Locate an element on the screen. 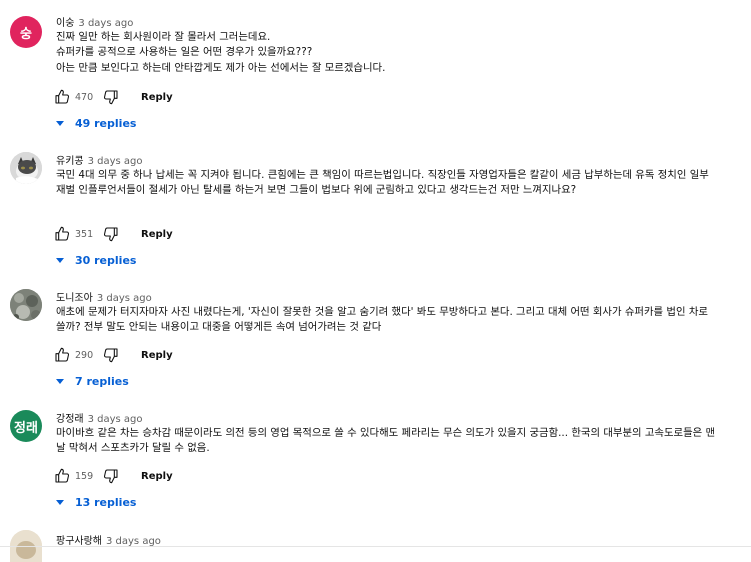  avatar-letter: 숭 is located at coordinates (26, 34).